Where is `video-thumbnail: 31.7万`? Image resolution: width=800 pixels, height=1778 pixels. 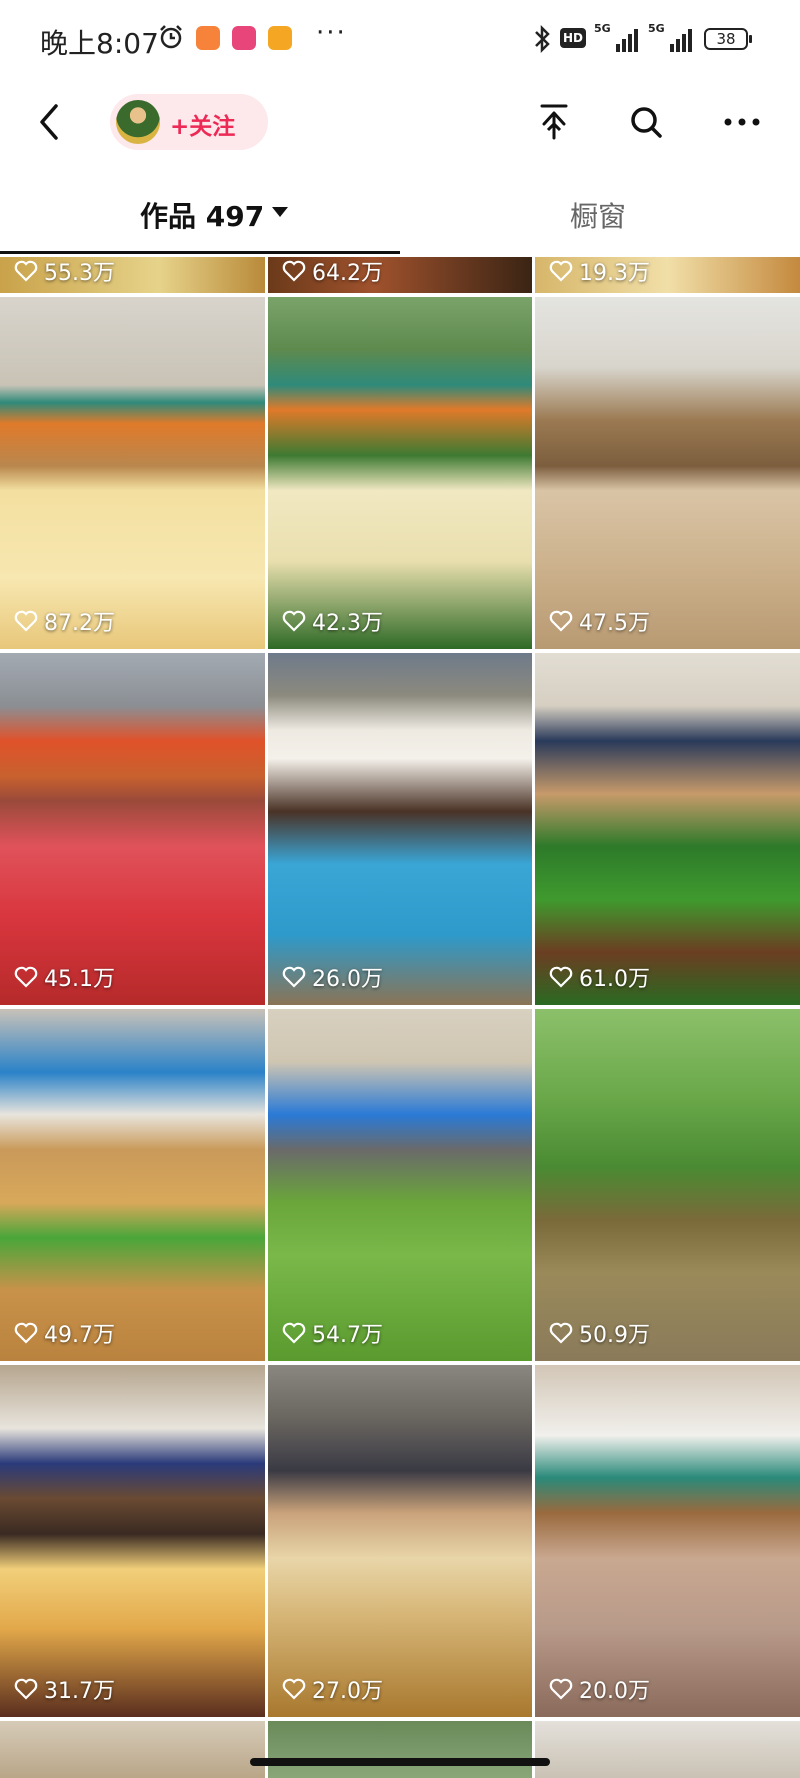
video-thumbnail: 31.7万 is located at coordinates (132, 1541).